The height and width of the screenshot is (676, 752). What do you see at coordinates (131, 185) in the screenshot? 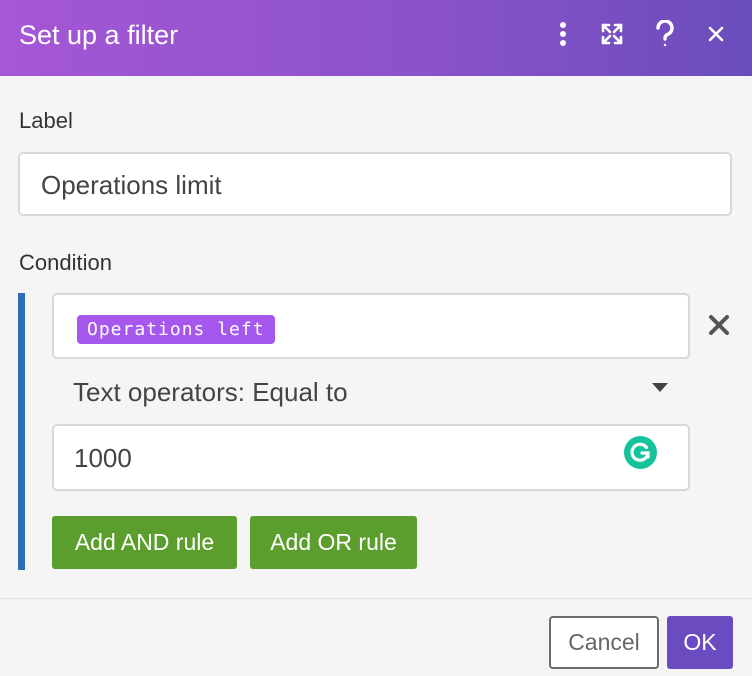
I see `label-input-value: Operations limit` at bounding box center [131, 185].